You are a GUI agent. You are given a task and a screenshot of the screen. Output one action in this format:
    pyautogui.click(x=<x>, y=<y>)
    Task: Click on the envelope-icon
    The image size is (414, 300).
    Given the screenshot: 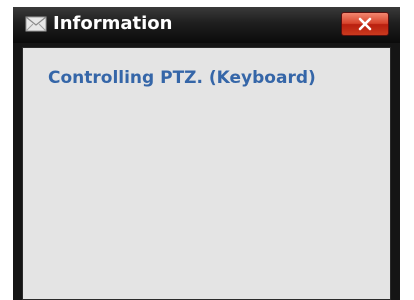 What is the action you would take?
    pyautogui.click(x=36, y=24)
    